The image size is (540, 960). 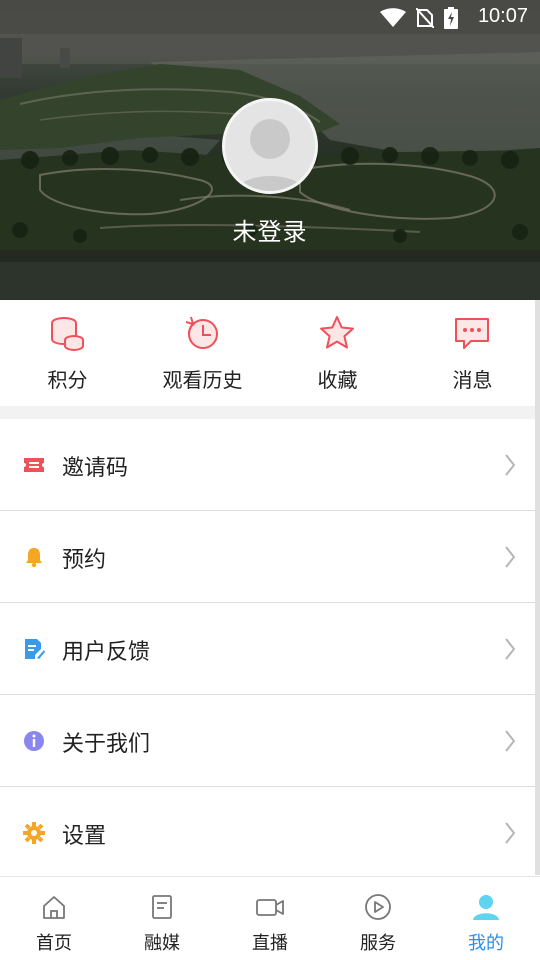 What do you see at coordinates (270, 833) in the screenshot?
I see `menu-item-settings: 设置` at bounding box center [270, 833].